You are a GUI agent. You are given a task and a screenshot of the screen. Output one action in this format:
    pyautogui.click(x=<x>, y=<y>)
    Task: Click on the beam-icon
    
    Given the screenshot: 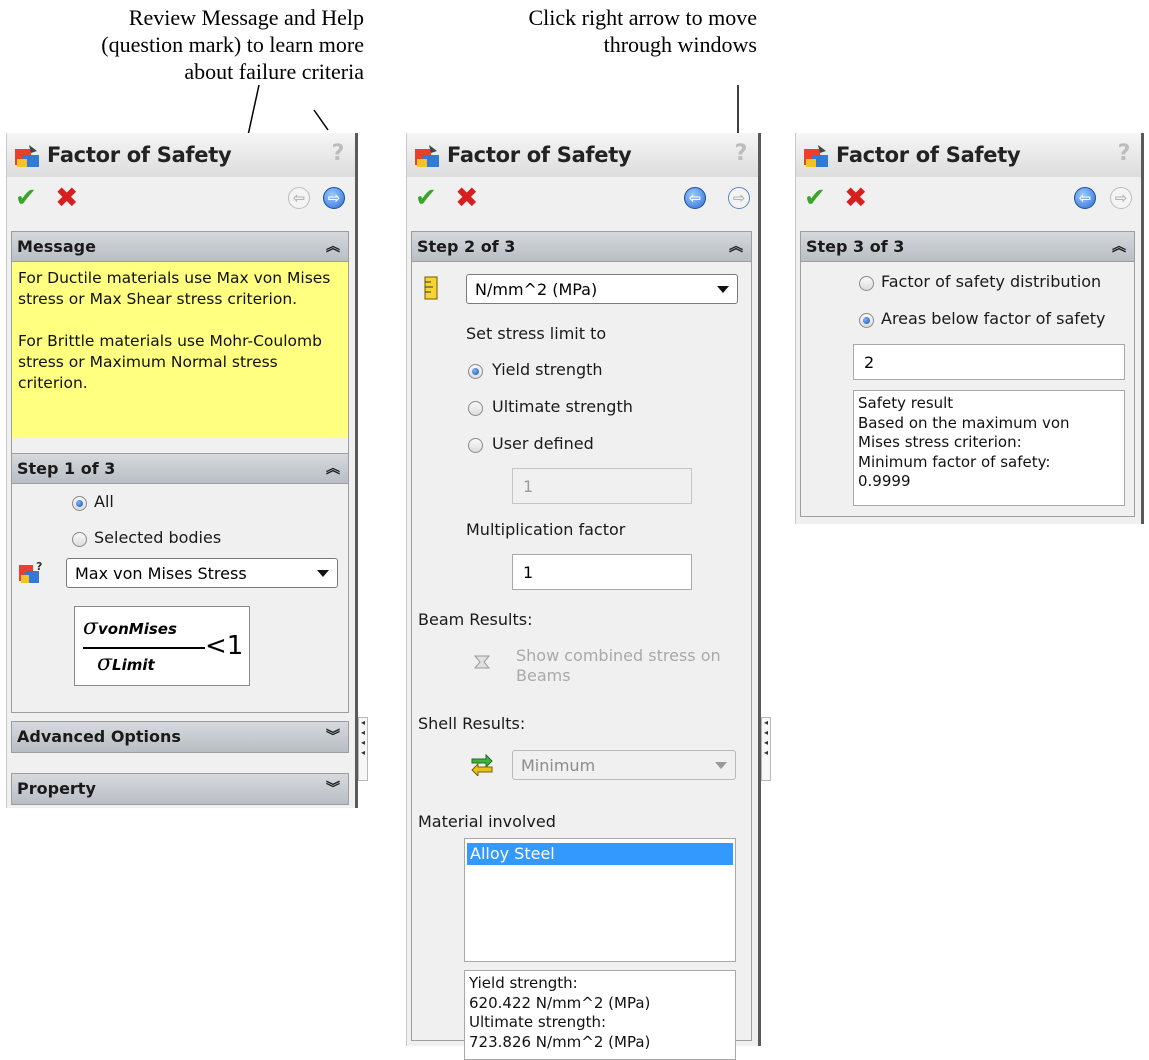 What is the action you would take?
    pyautogui.click(x=482, y=662)
    